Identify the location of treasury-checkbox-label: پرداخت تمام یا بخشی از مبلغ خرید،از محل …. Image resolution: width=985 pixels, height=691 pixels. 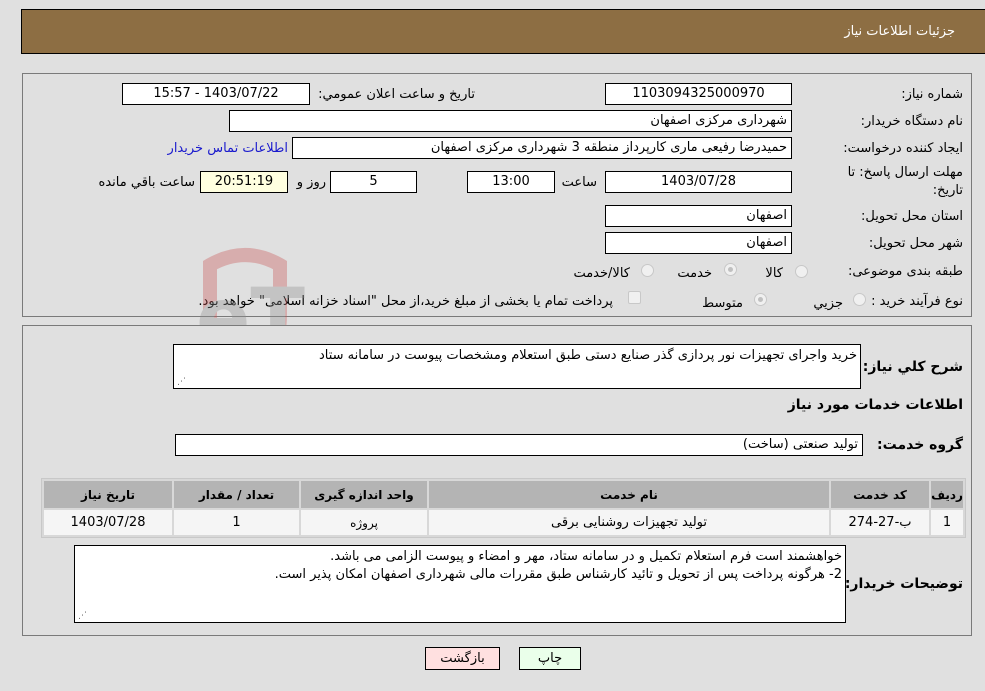
(405, 301).